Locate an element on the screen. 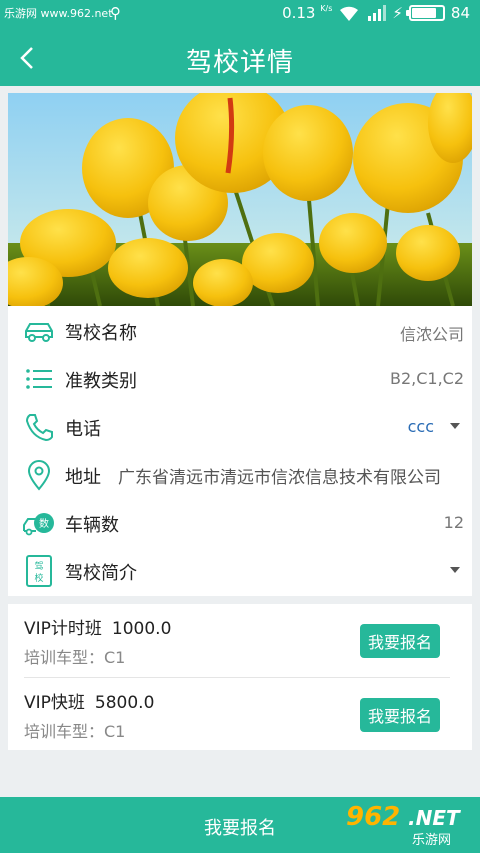  course-item: VIP快班 5800.0 培训车型：C1 我要报名 is located at coordinates (240, 714).